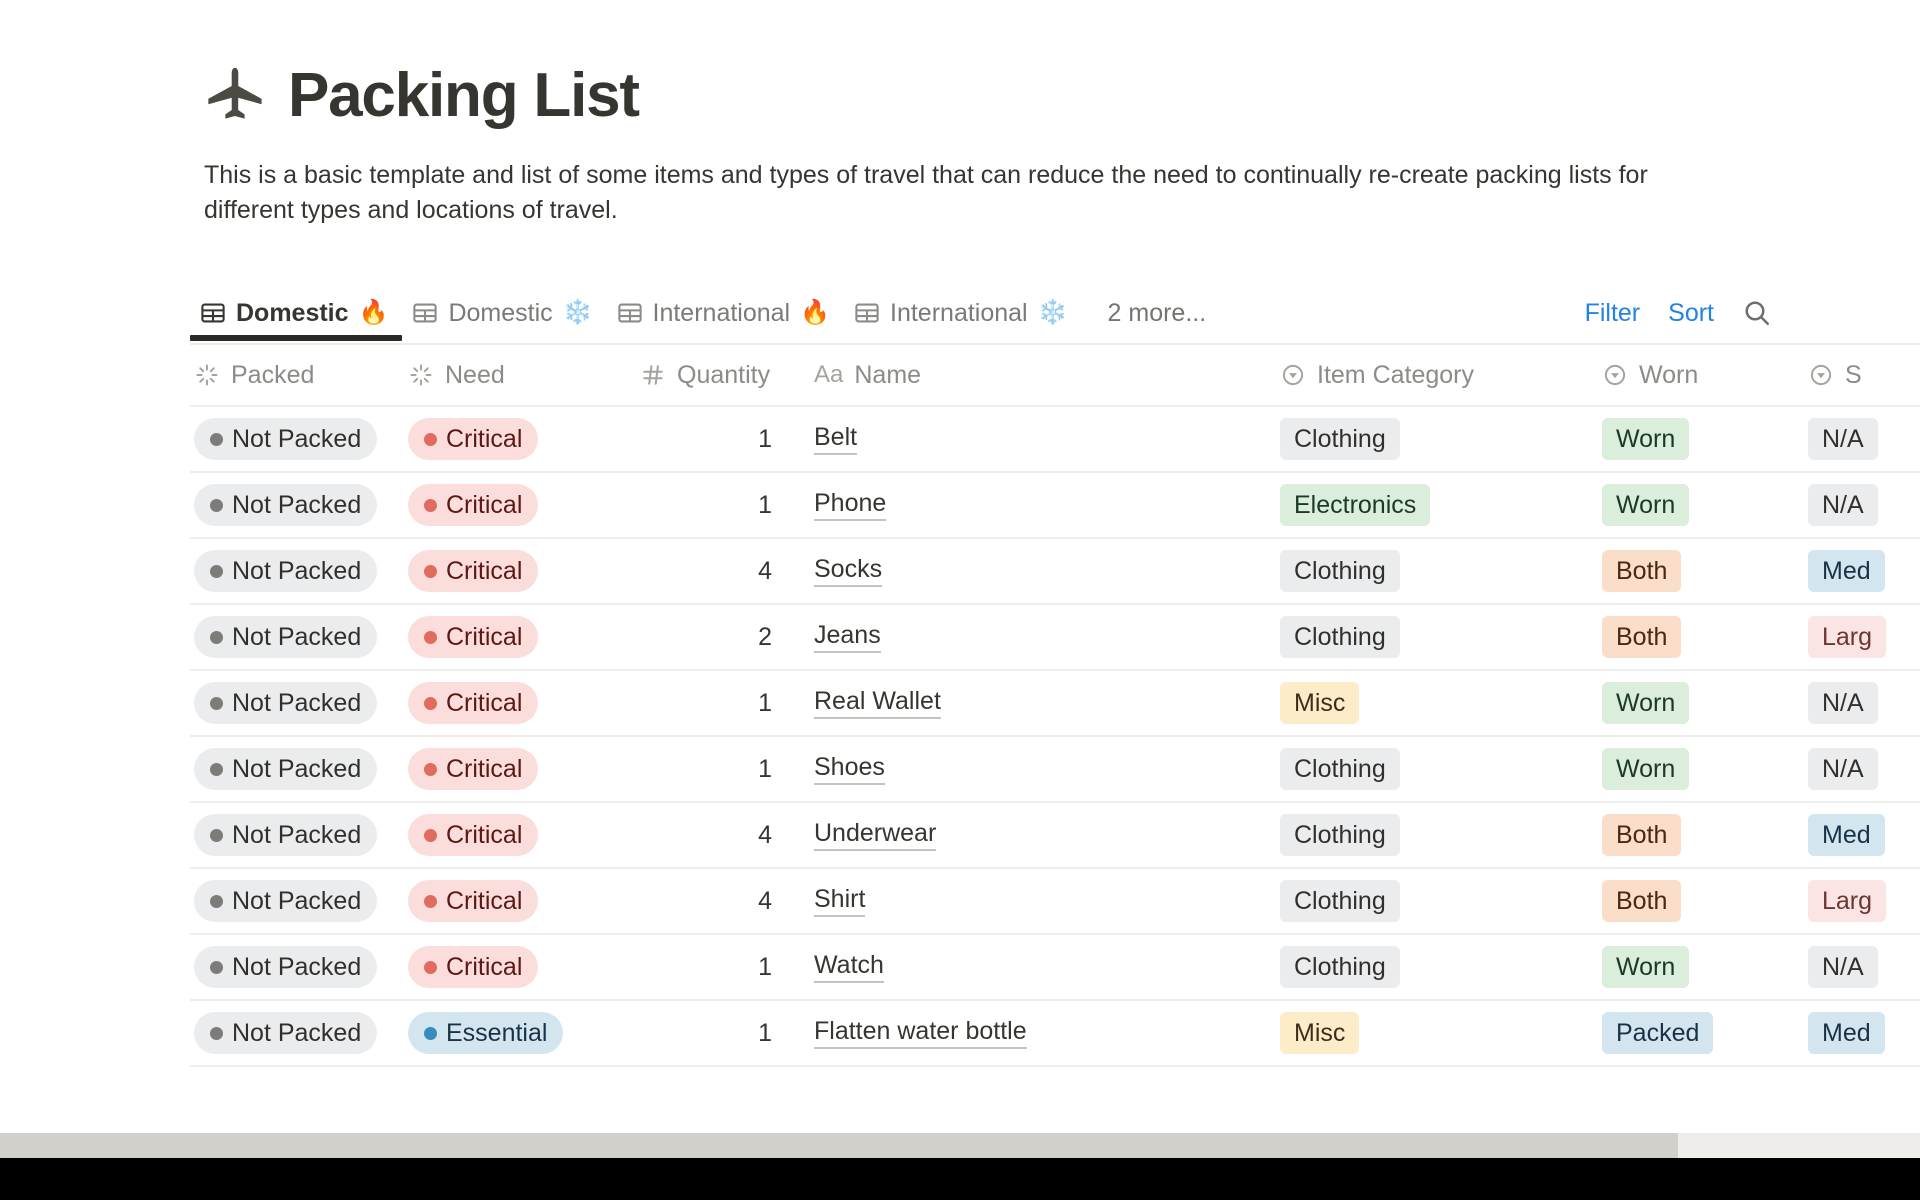  Describe the element at coordinates (504, 313) in the screenshot. I see `tab-domestic-cold: Domestic ❄️` at that location.